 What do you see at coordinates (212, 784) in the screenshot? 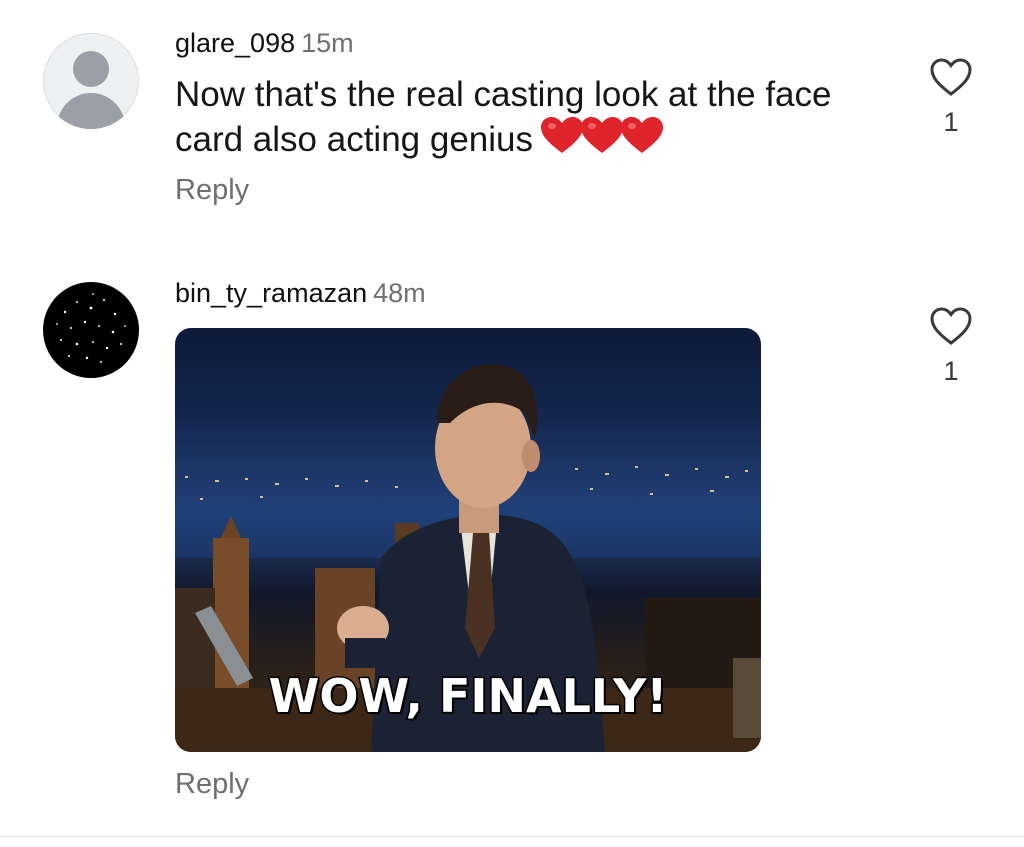
I see `reply-button: Reply` at bounding box center [212, 784].